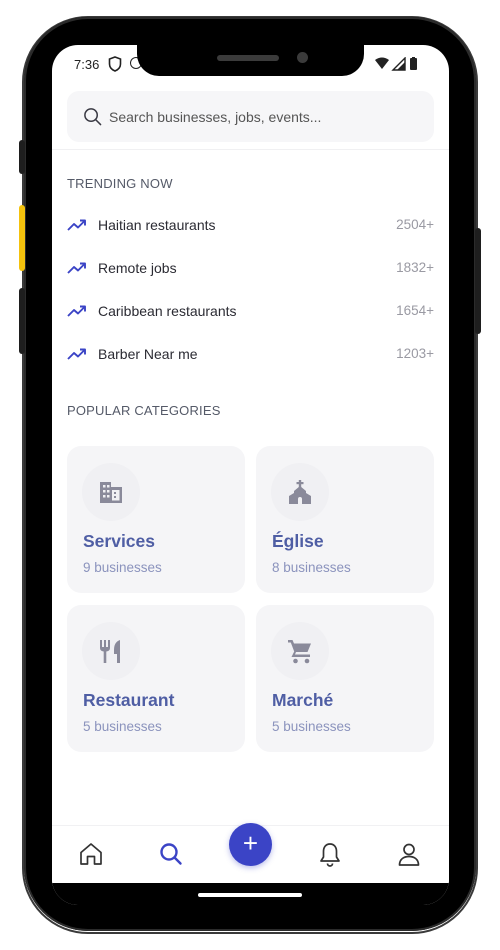 The image size is (500, 950). Describe the element at coordinates (250, 895) in the screenshot. I see `home-indicator` at that location.